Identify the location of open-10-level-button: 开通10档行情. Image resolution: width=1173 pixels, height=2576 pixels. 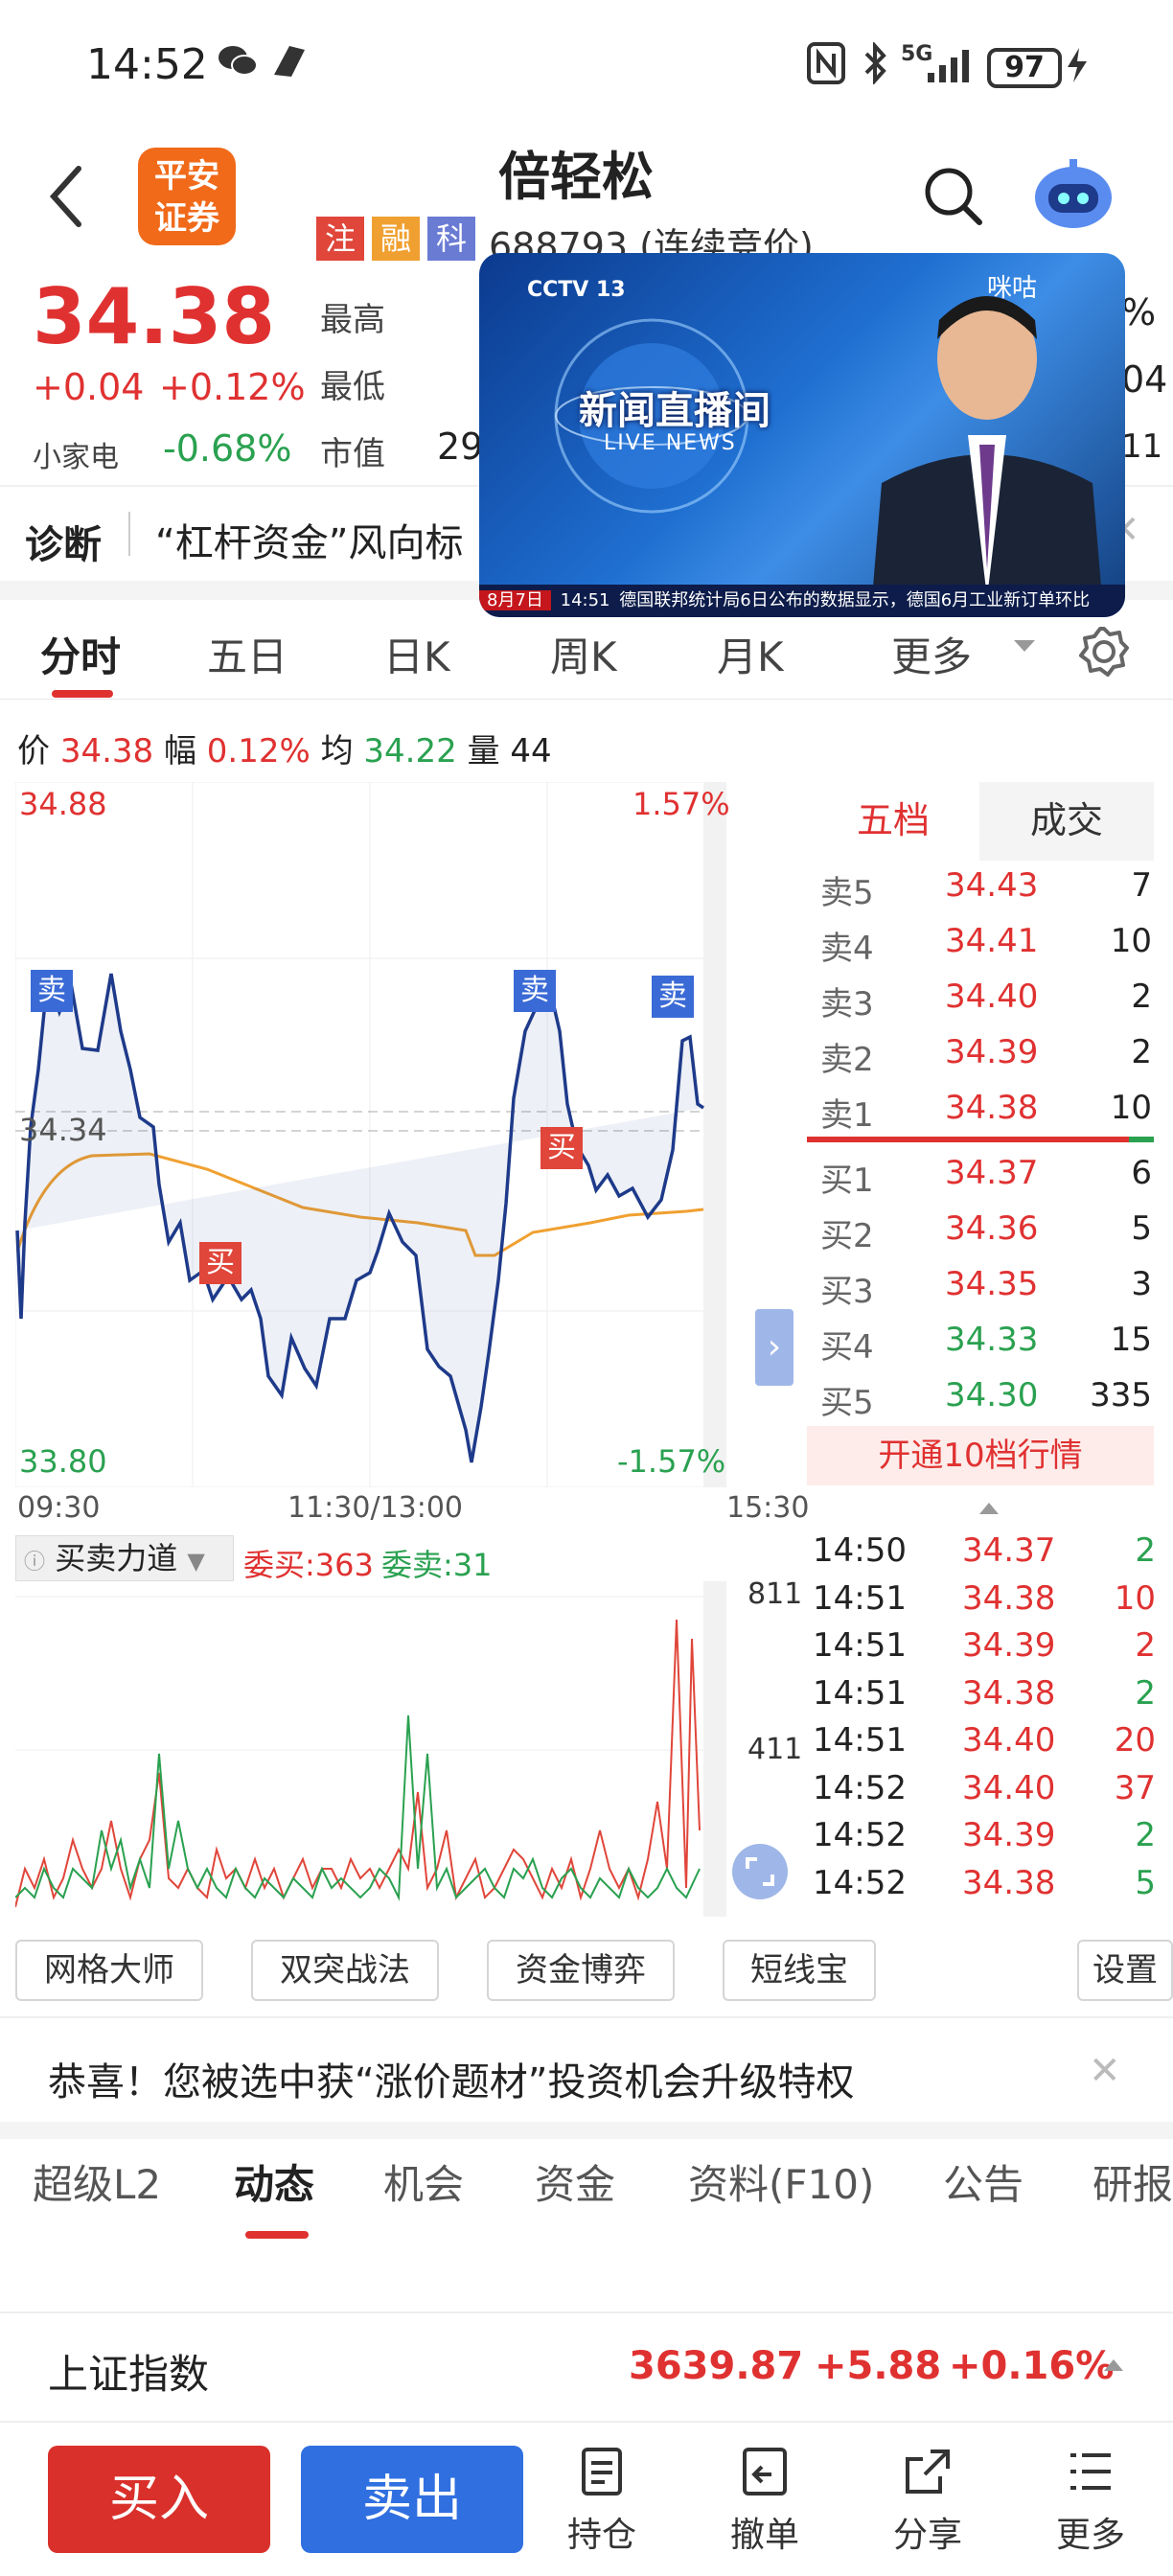
(980, 1456).